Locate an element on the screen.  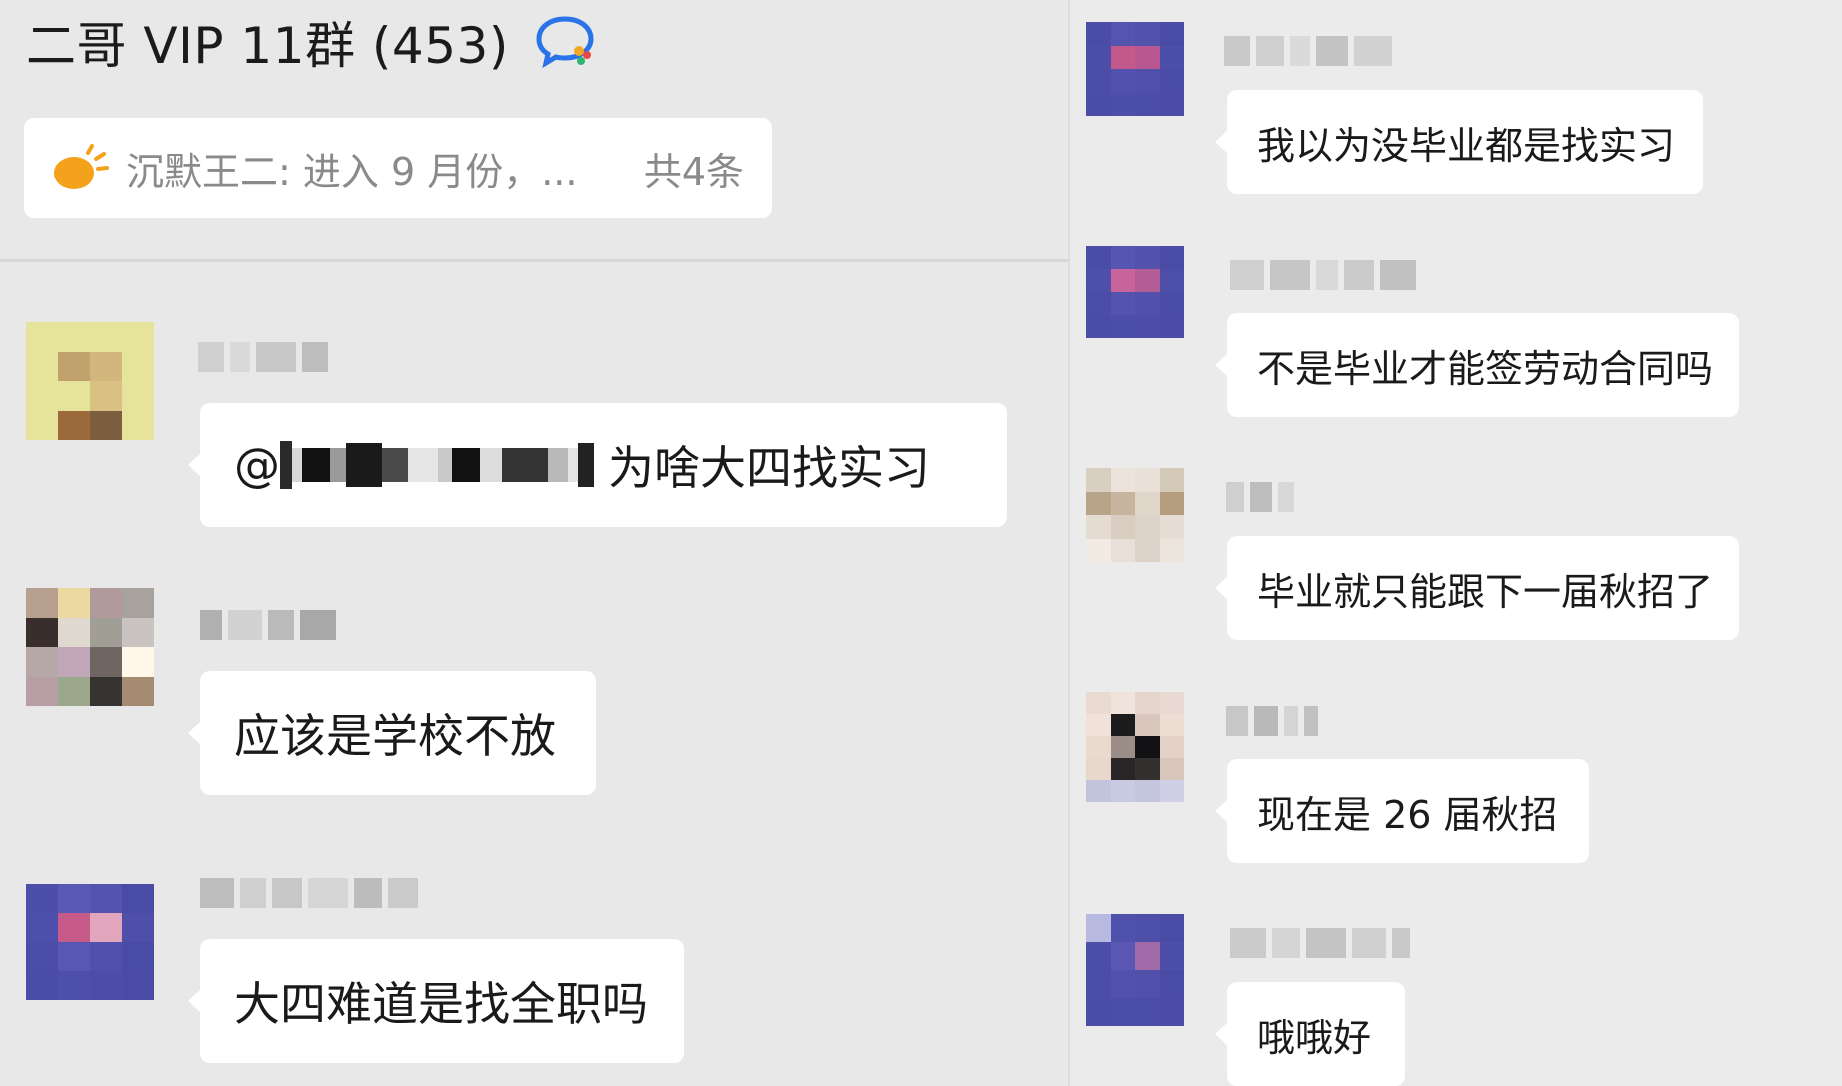
message-text: 大四难道是找全职吗 is located at coordinates (441, 1004).